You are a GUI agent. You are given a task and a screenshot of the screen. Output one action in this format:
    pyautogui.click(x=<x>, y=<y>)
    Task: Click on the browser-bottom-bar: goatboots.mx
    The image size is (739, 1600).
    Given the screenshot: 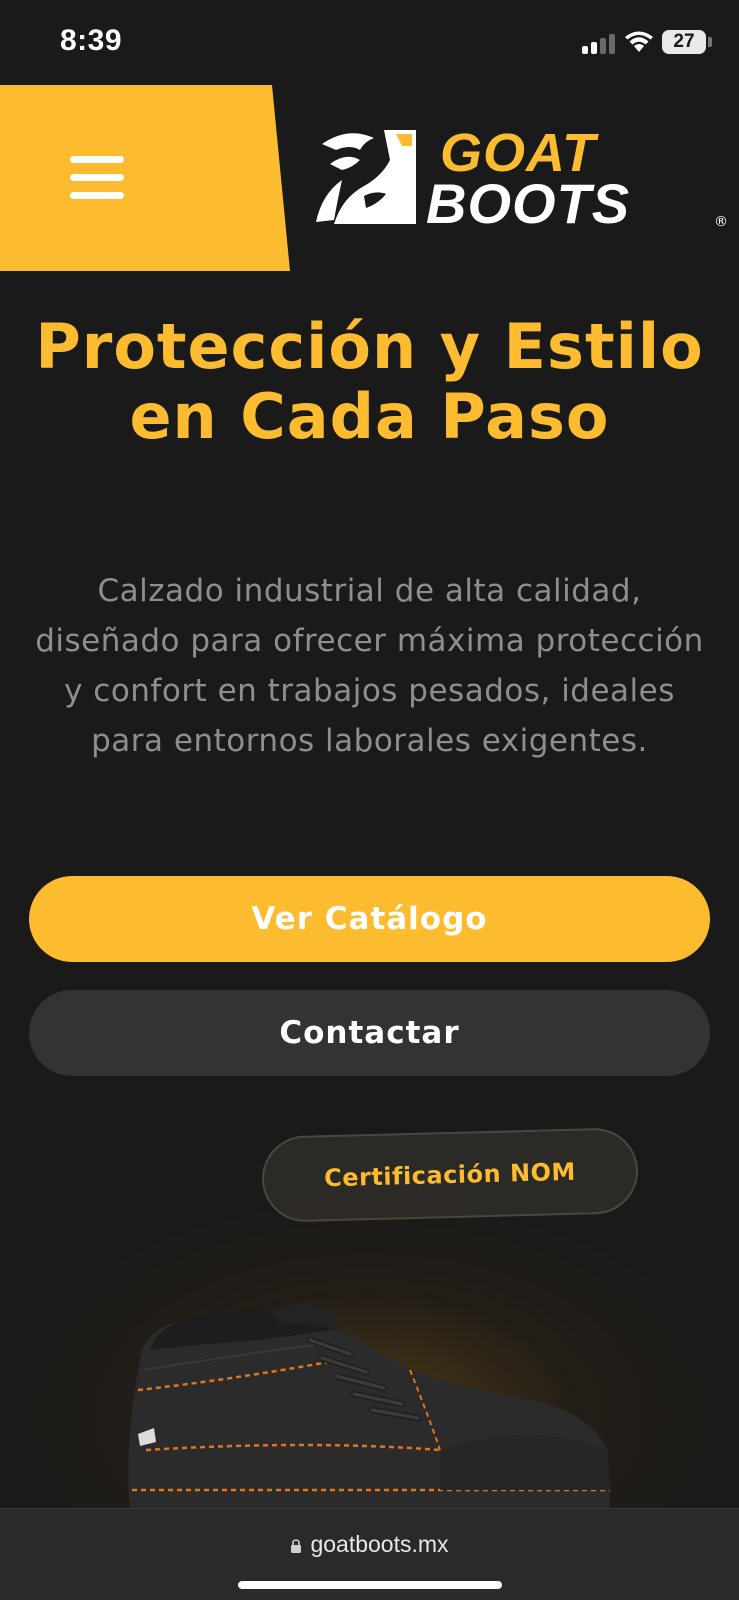 What is the action you would take?
    pyautogui.click(x=369, y=1554)
    